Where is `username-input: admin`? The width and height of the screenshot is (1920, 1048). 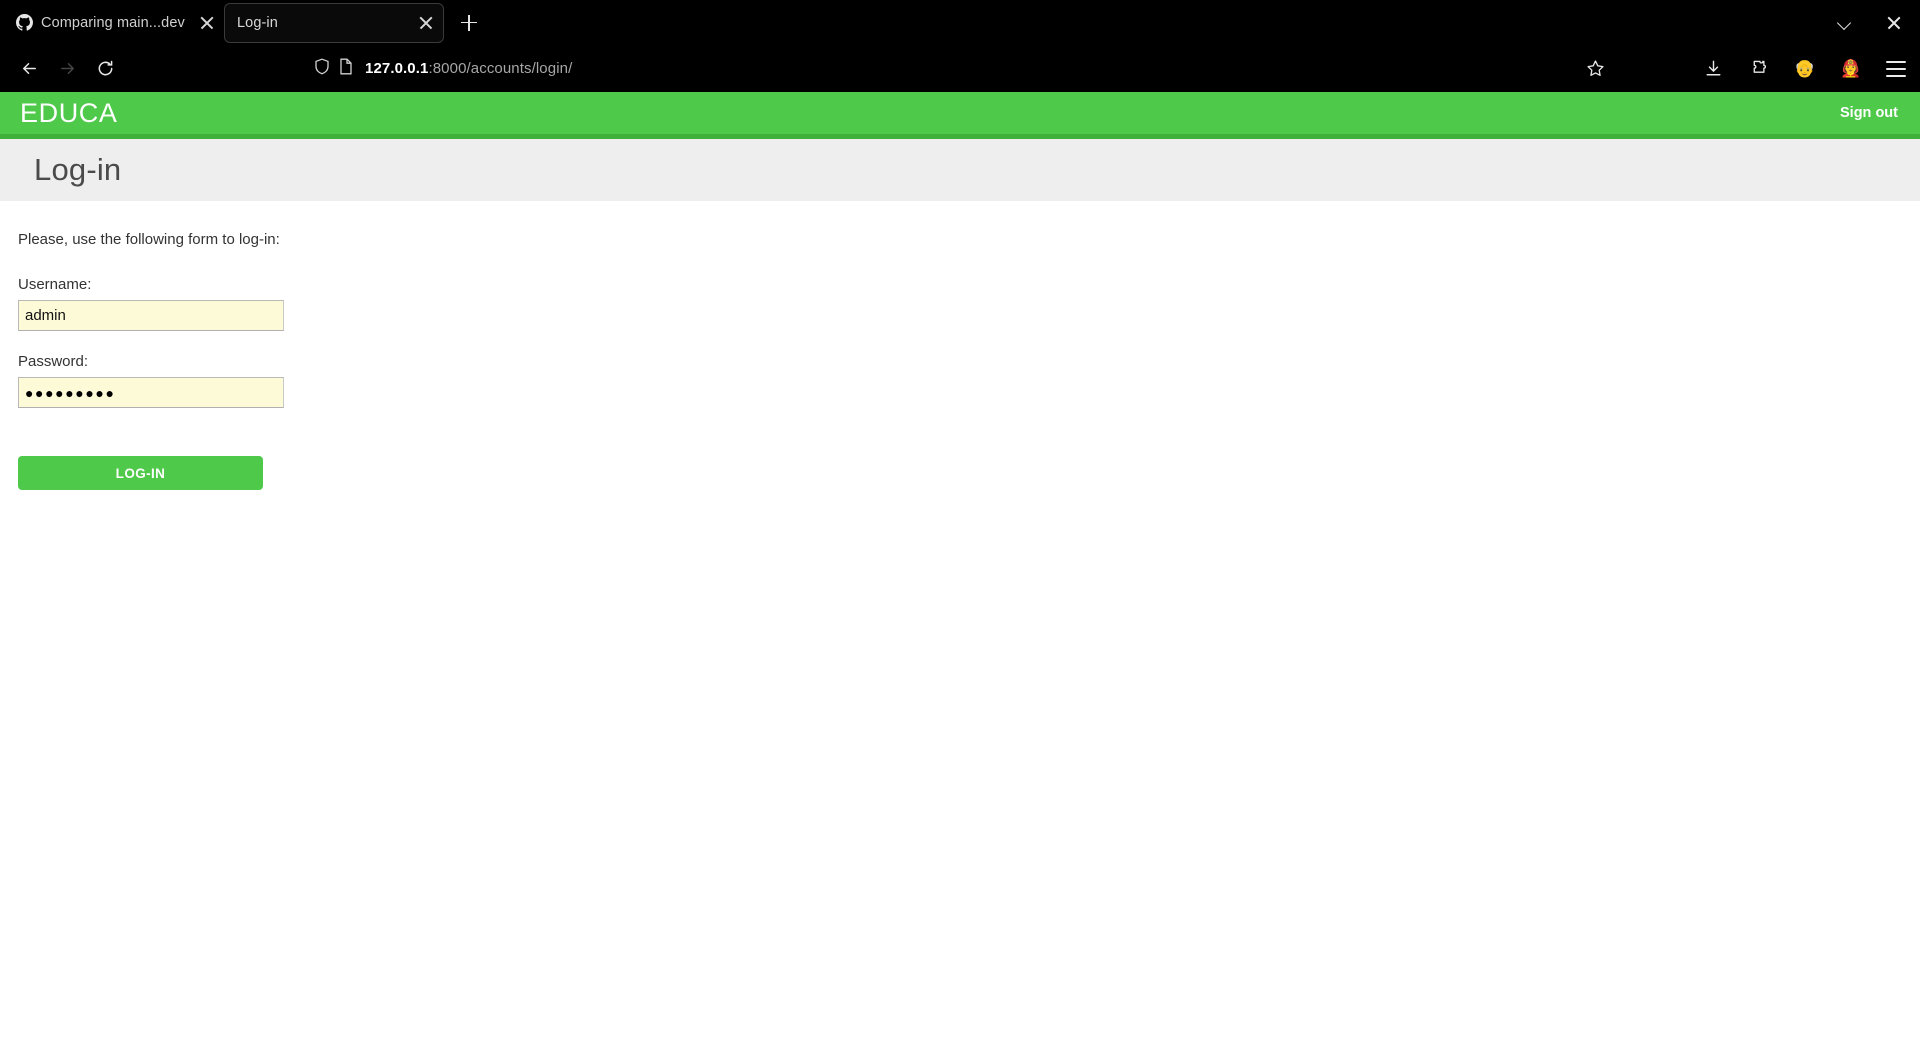 username-input: admin is located at coordinates (151, 315).